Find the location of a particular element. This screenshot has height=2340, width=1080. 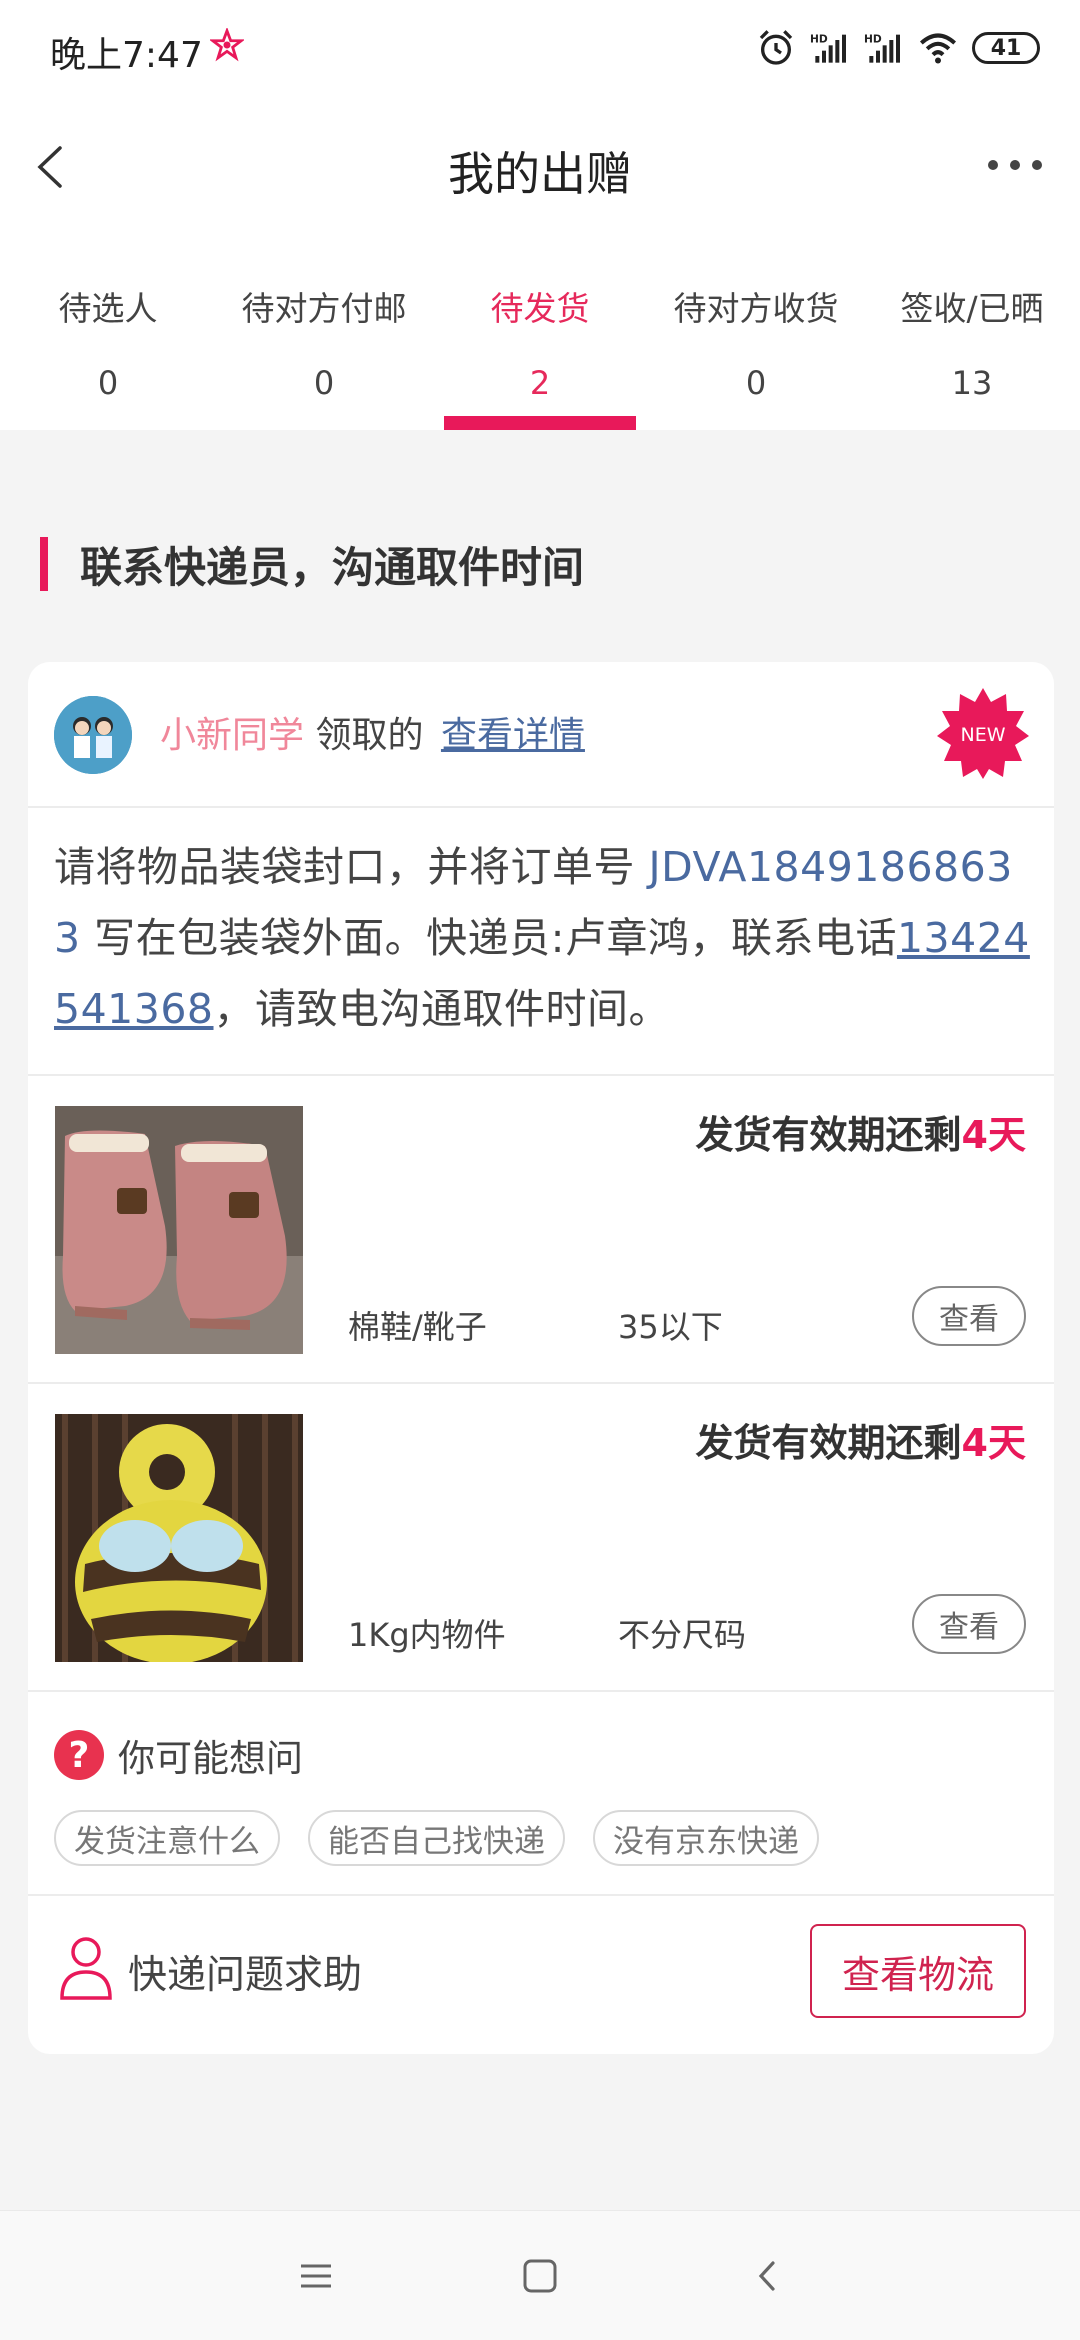

faq-header: ? 你可能想问 is located at coordinates (178, 1755).